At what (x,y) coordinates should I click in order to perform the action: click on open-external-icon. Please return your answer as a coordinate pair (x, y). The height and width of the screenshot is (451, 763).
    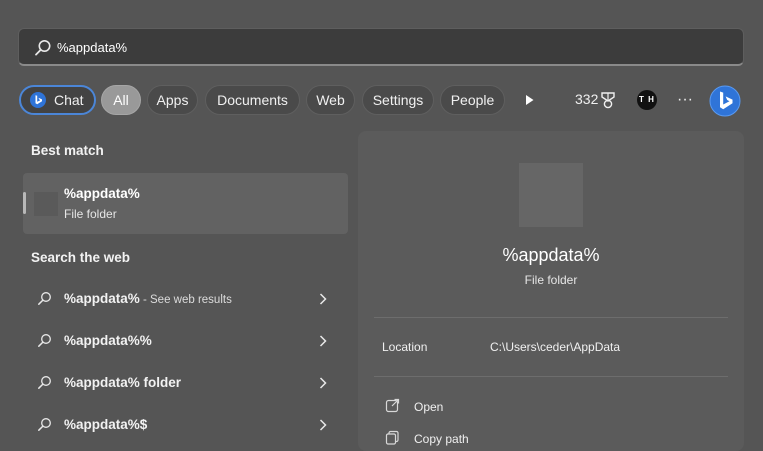
    Looking at the image, I should click on (392, 405).